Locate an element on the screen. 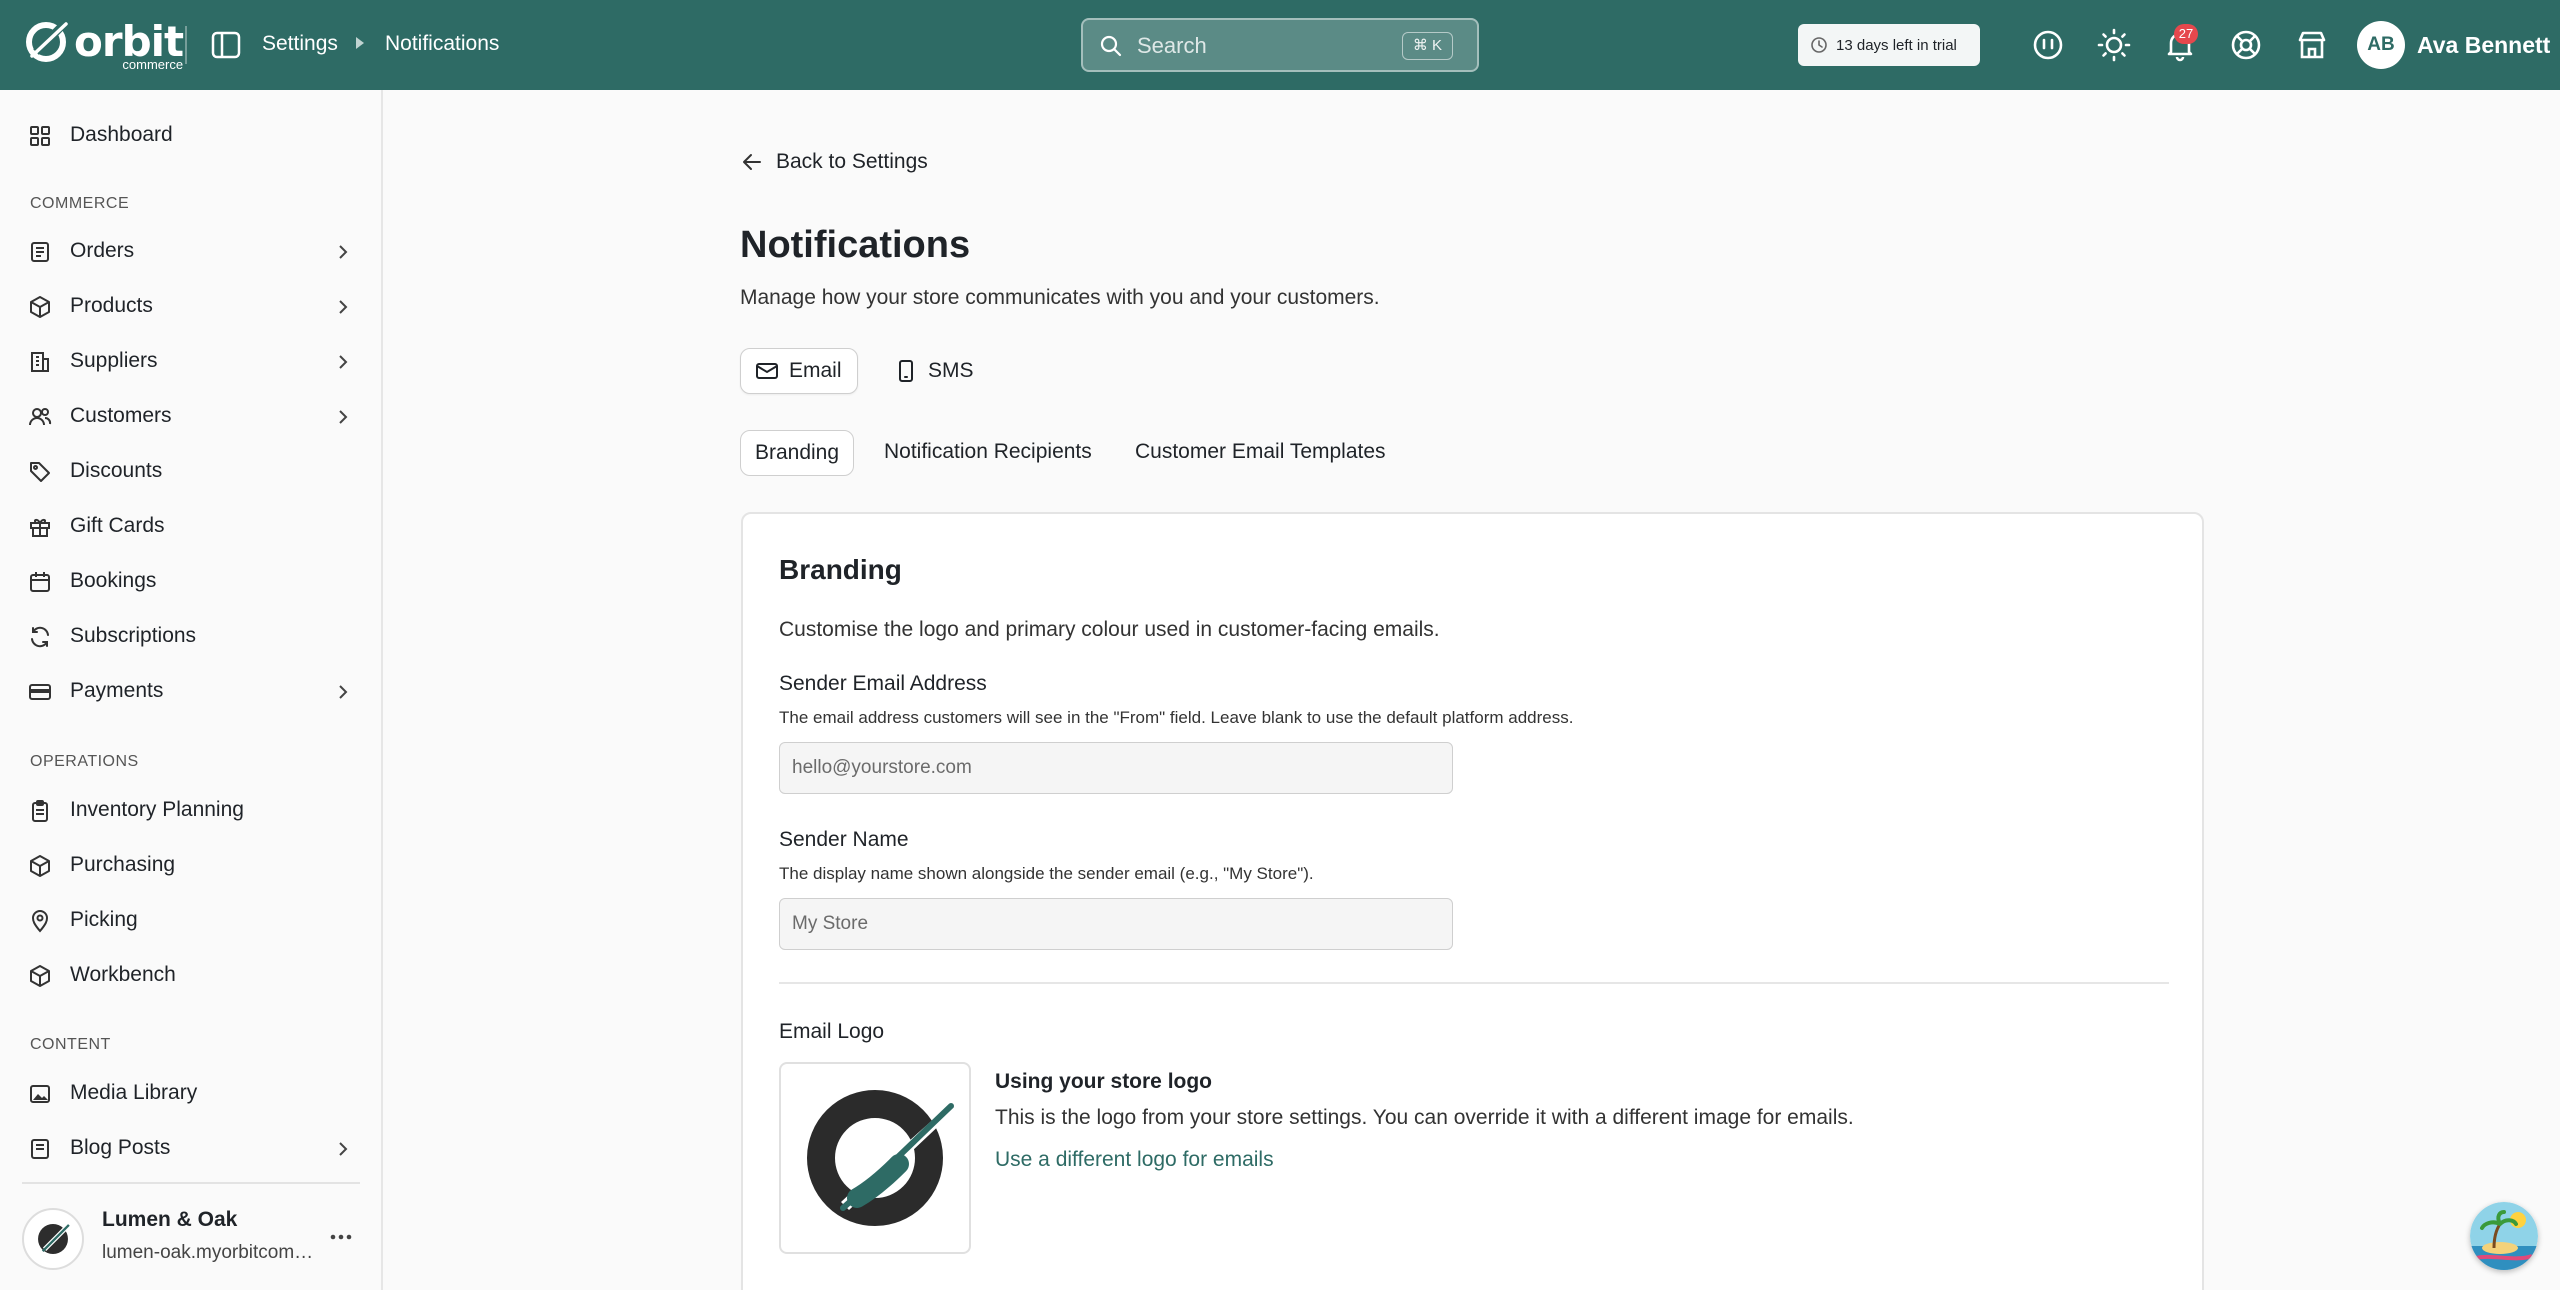 This screenshot has height=1290, width=2560. breadcrumb-current: Notifications is located at coordinates (442, 43).